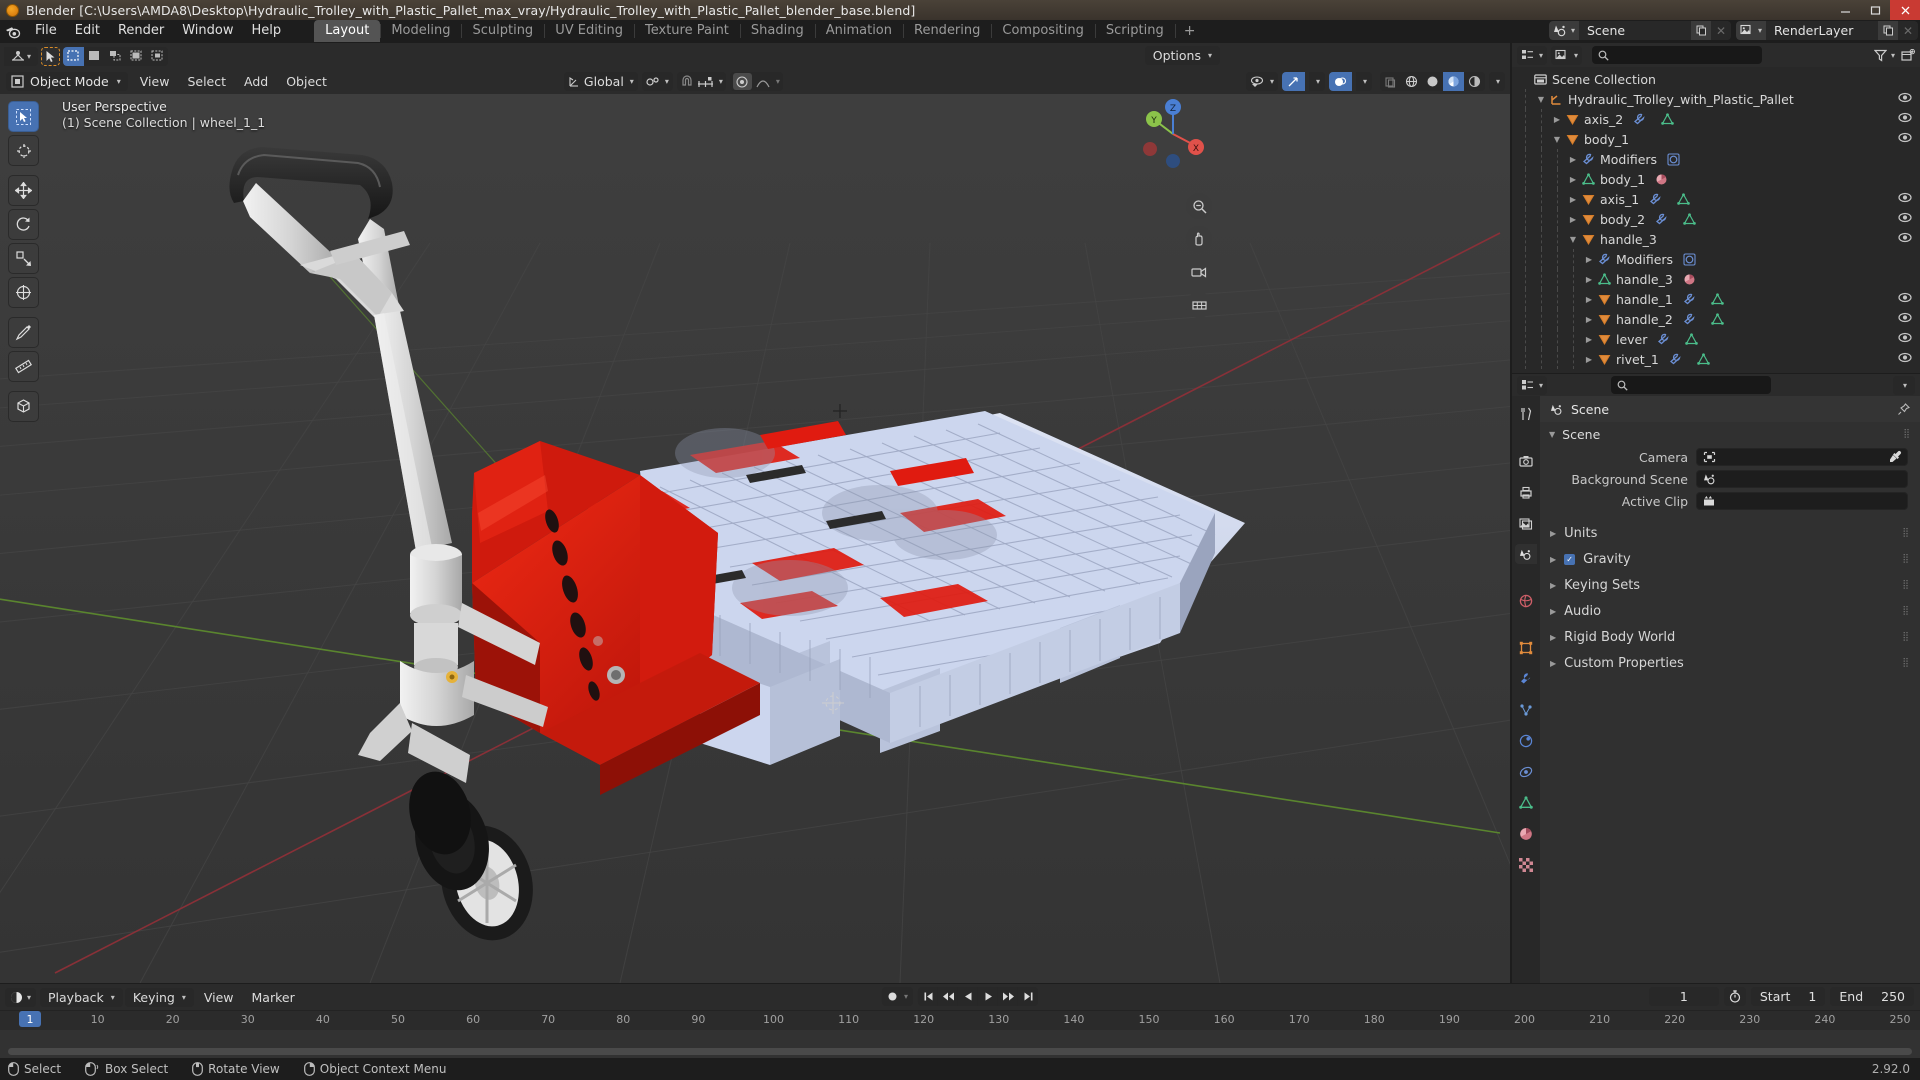 This screenshot has width=1920, height=1080. What do you see at coordinates (1199, 305) in the screenshot?
I see `toggle-ortho-perspective-button` at bounding box center [1199, 305].